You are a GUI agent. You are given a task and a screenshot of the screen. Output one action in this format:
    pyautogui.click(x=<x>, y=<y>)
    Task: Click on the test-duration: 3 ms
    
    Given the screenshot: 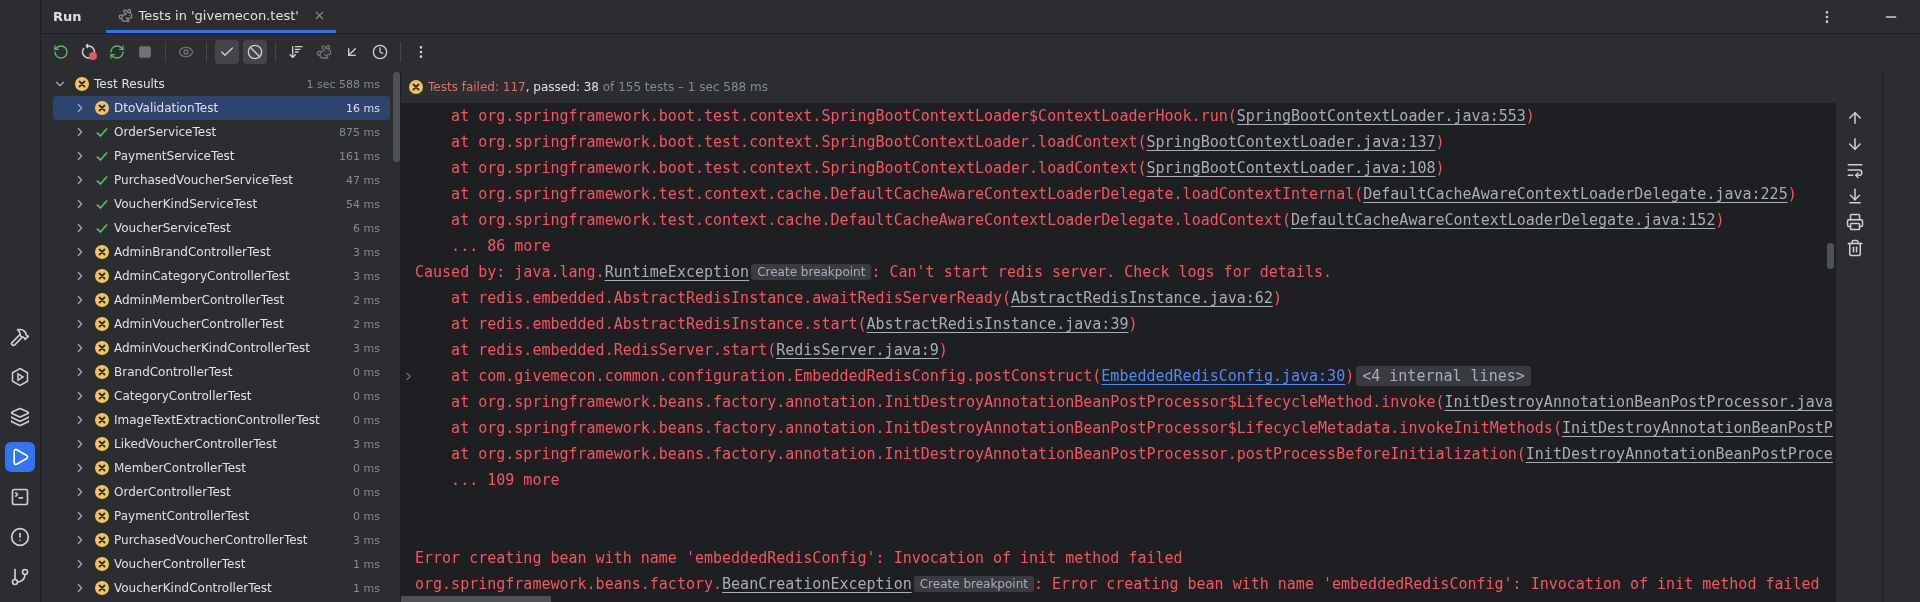 What is the action you would take?
    pyautogui.click(x=366, y=348)
    